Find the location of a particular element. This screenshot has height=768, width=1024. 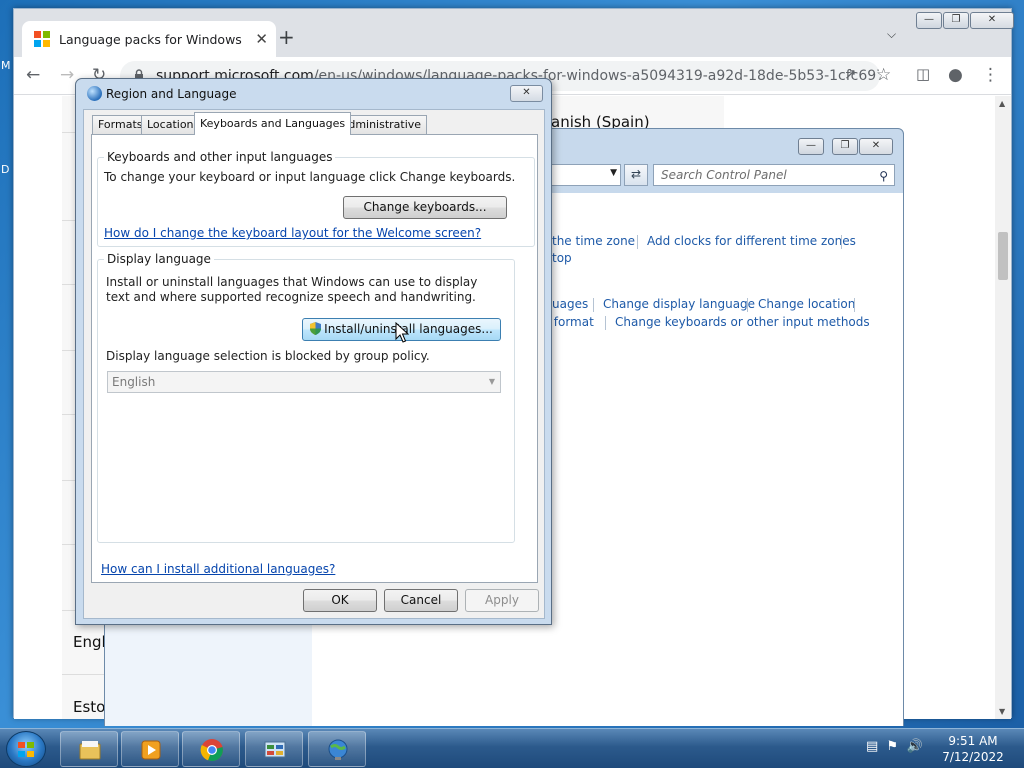

new-tab-button: + is located at coordinates (286, 37).